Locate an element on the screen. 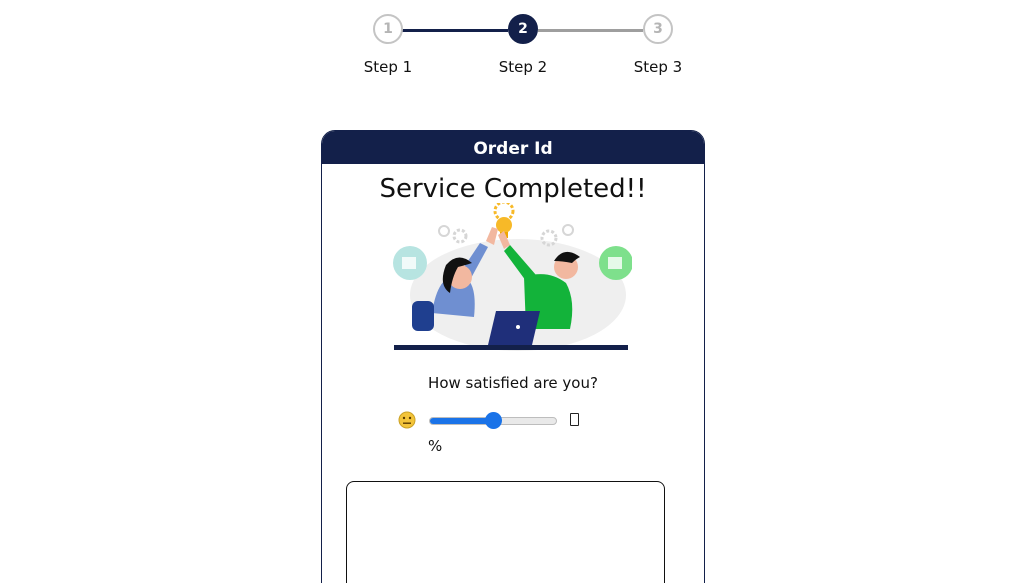 The image size is (1036, 583). slider-thumb is located at coordinates (493, 420).